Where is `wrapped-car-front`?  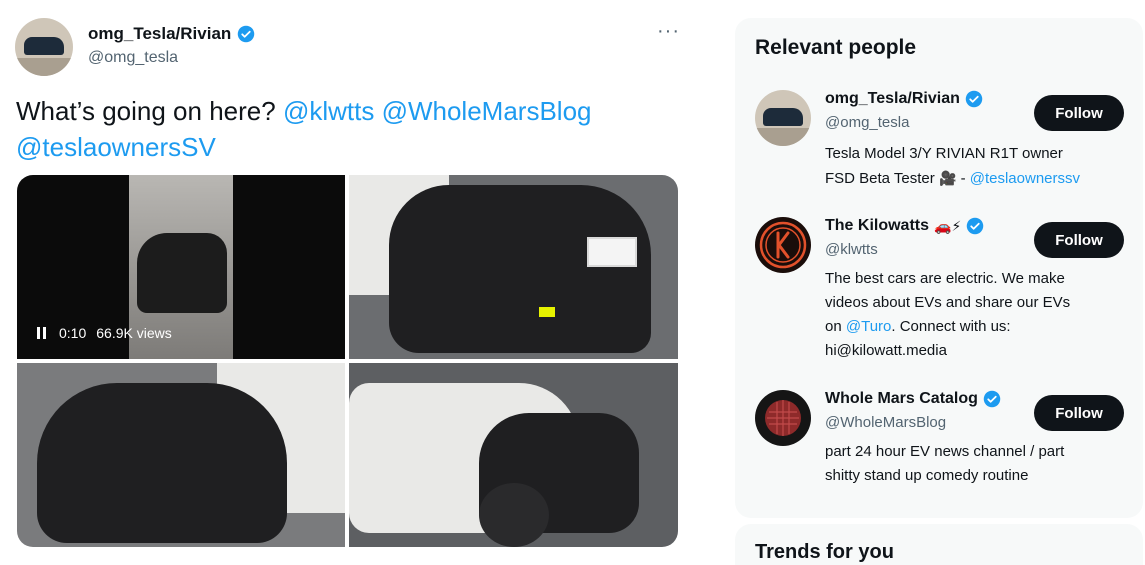 wrapped-car-front is located at coordinates (162, 463).